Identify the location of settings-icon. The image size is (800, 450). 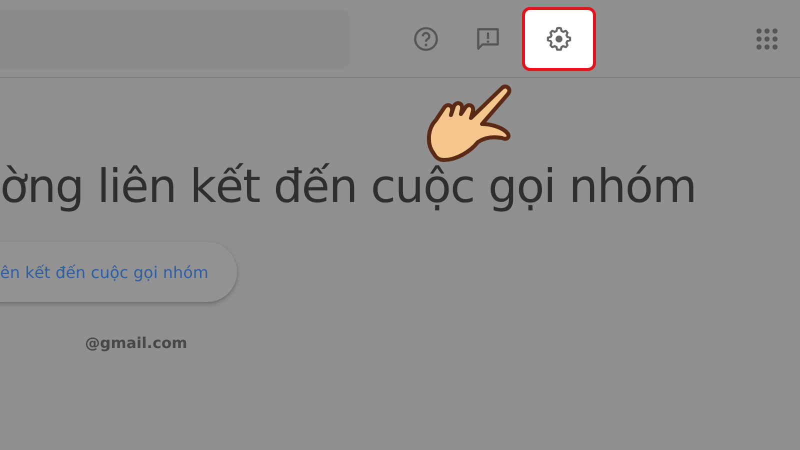
(559, 38).